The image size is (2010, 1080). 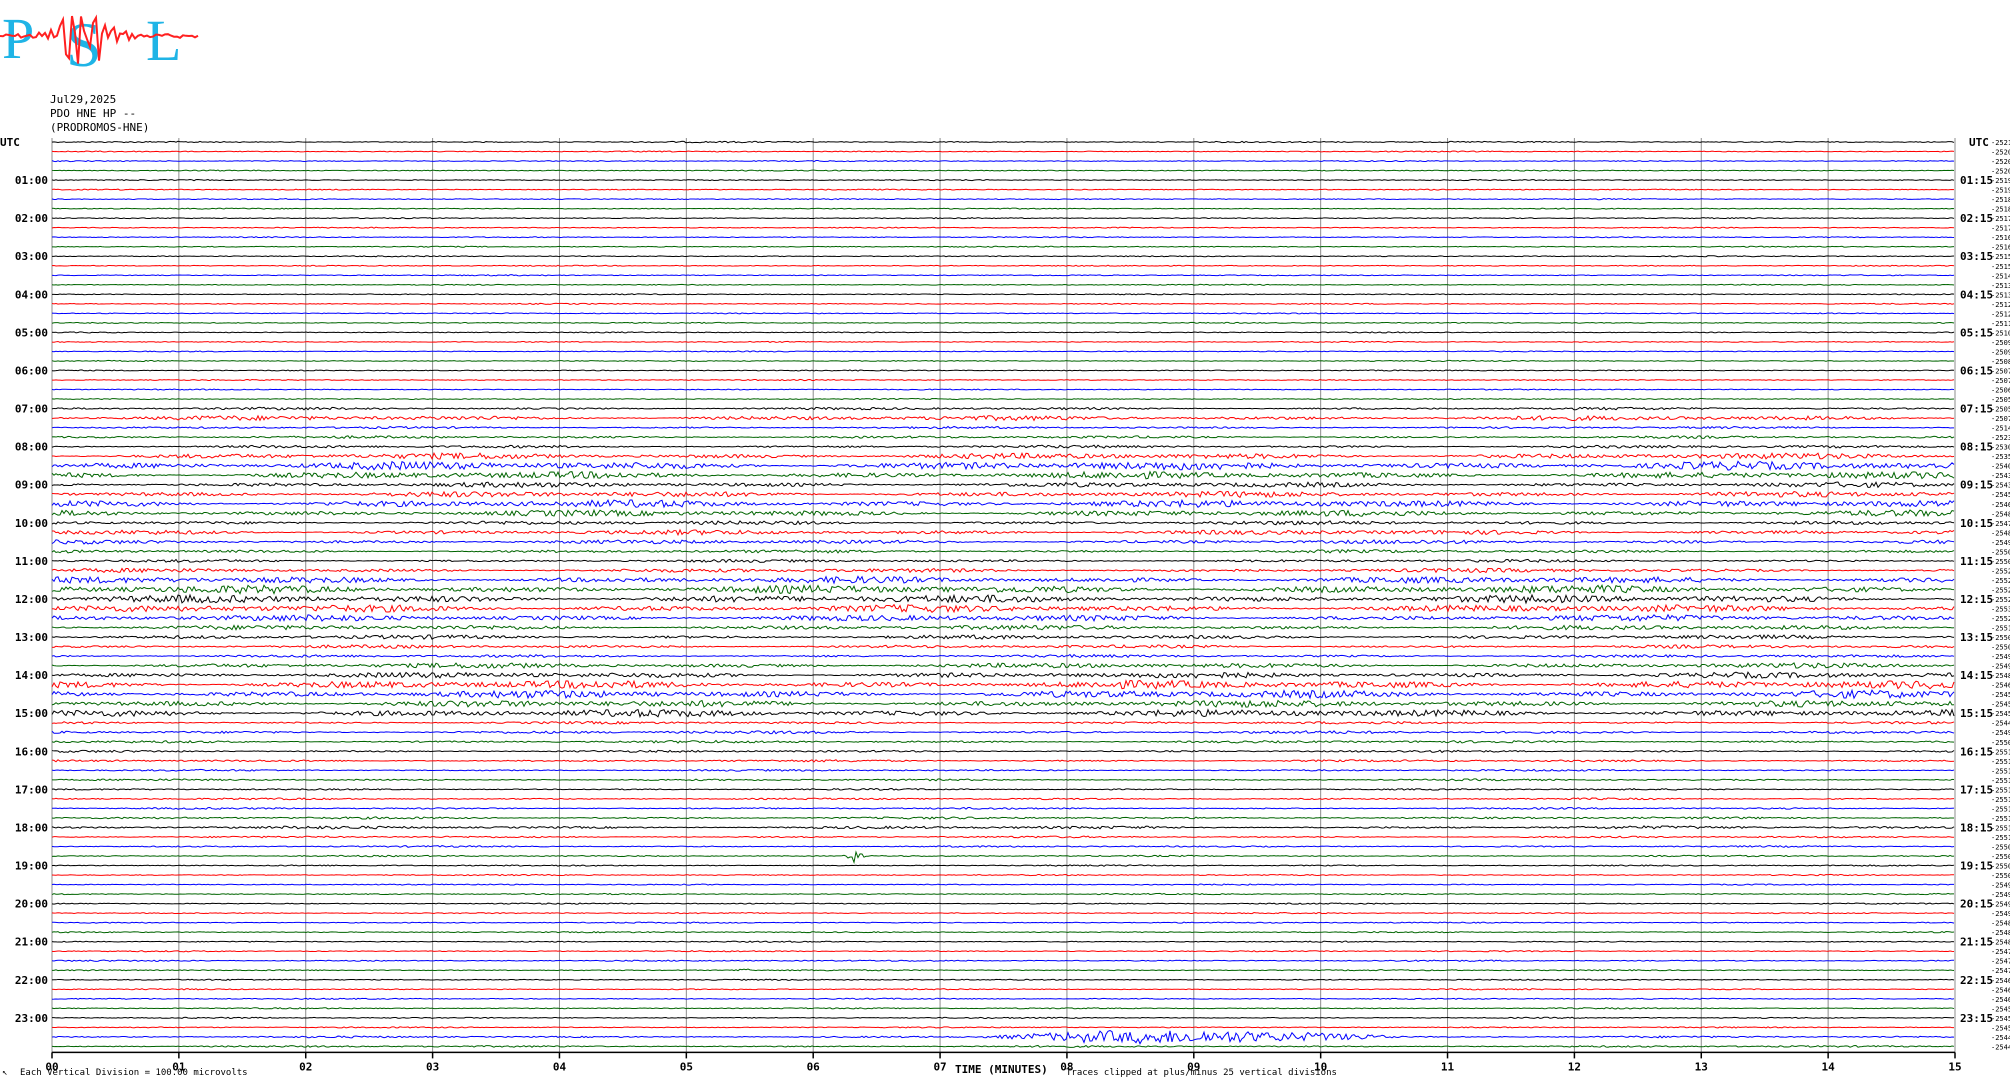 What do you see at coordinates (2000, 809) in the screenshot?
I see `trace-mean-label: -25513` at bounding box center [2000, 809].